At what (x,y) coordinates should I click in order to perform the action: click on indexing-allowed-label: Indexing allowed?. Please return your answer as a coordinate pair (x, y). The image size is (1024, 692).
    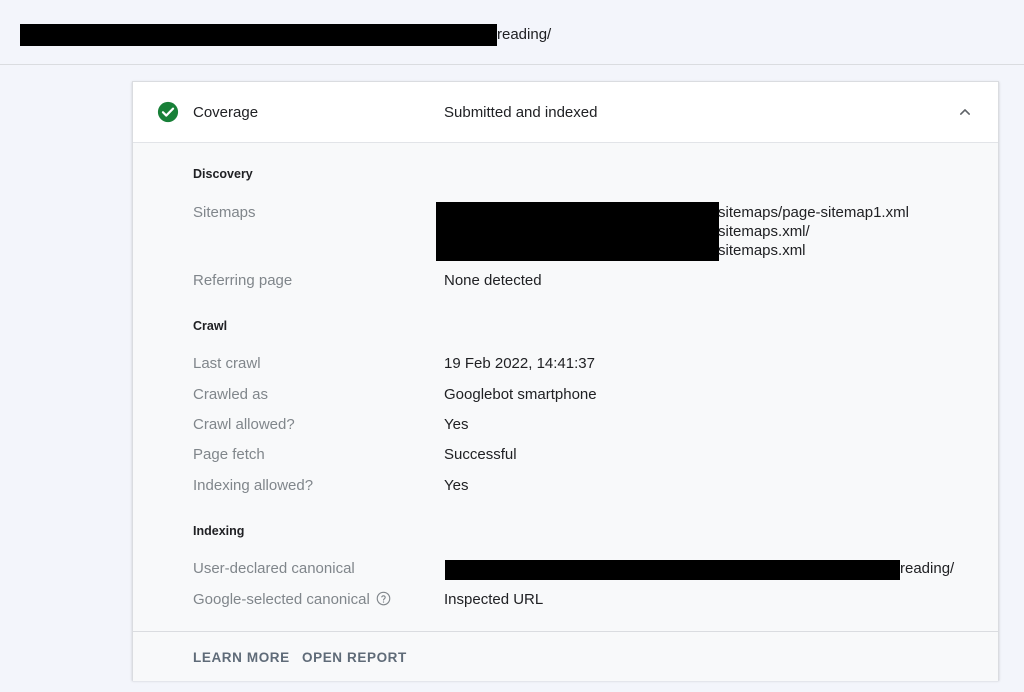
    Looking at the image, I should click on (253, 485).